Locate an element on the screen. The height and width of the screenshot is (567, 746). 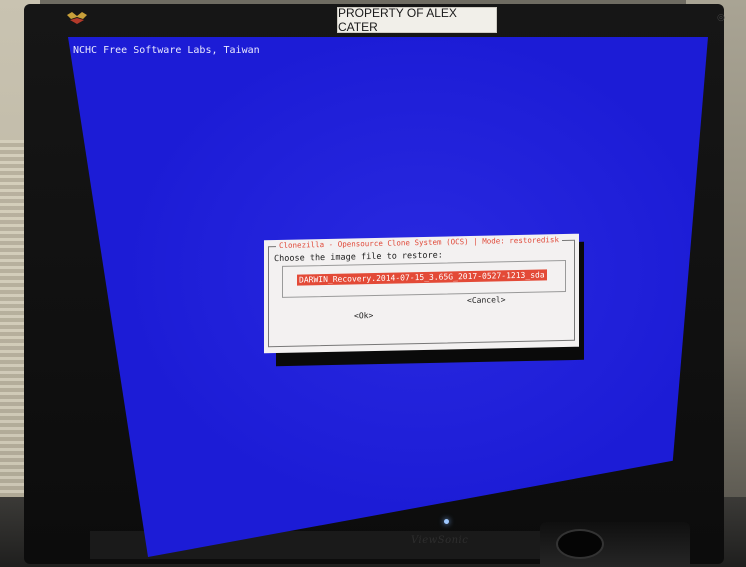
screen-header-text: NCHC Free Software Labs, Taiwan is located at coordinates (166, 50).